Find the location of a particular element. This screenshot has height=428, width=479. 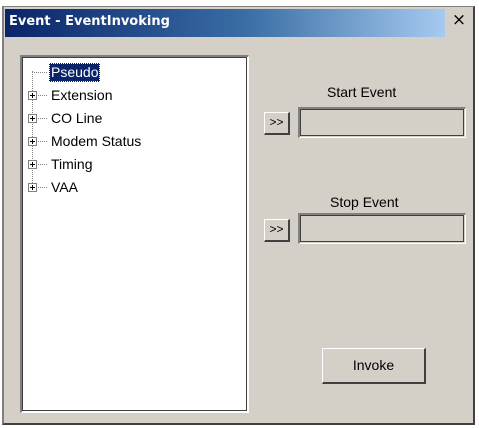

start-event-select-button: >> is located at coordinates (277, 123).